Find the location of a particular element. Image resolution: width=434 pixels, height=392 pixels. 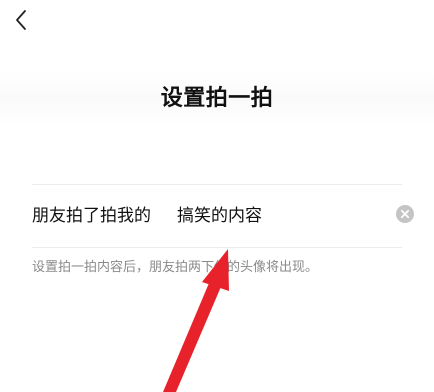

clear-circle-icon is located at coordinates (405, 216).